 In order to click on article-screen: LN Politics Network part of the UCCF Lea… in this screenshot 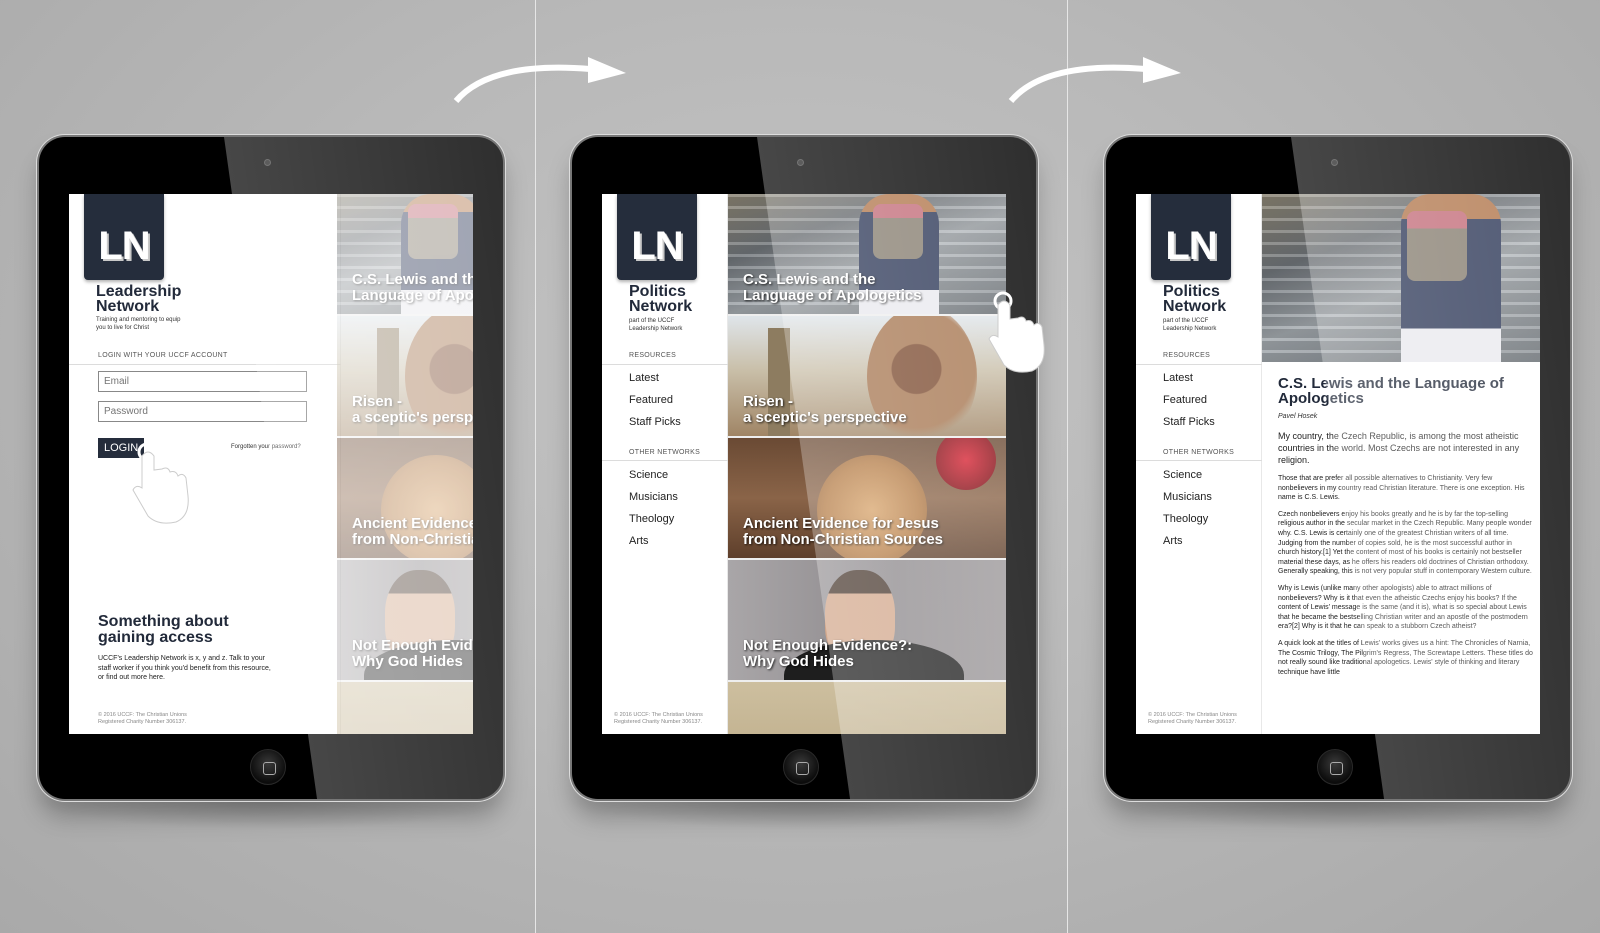, I will do `click(1338, 464)`.